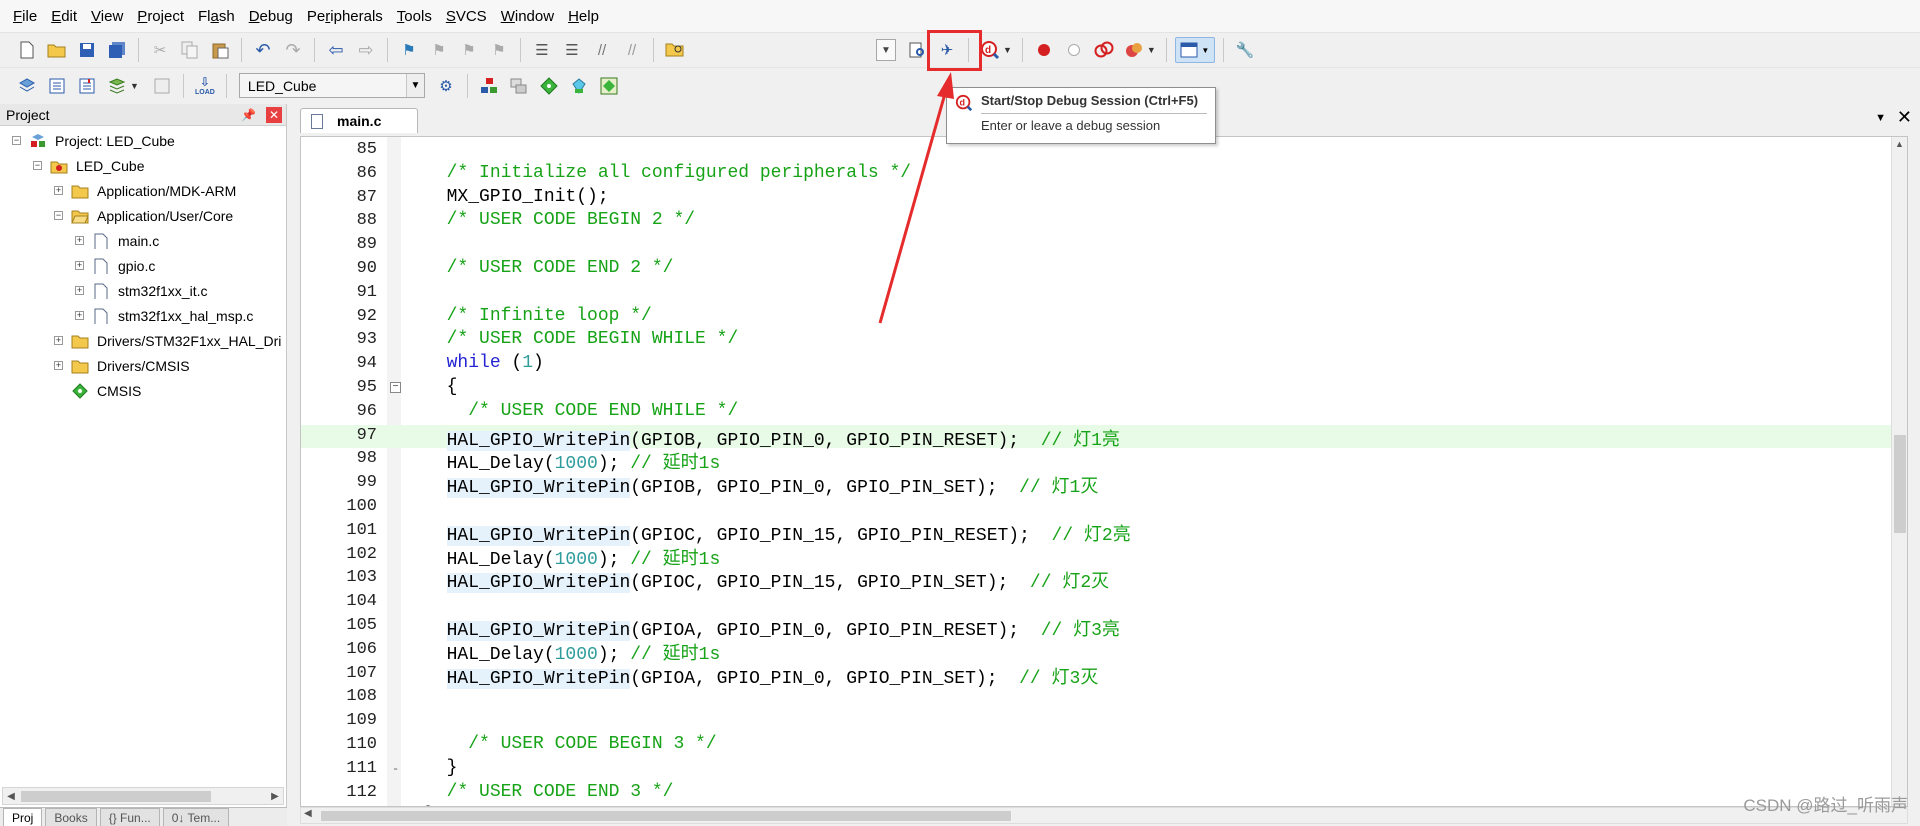 This screenshot has width=1920, height=826. Describe the element at coordinates (675, 50) in the screenshot. I see `find-in-files-icon` at that location.